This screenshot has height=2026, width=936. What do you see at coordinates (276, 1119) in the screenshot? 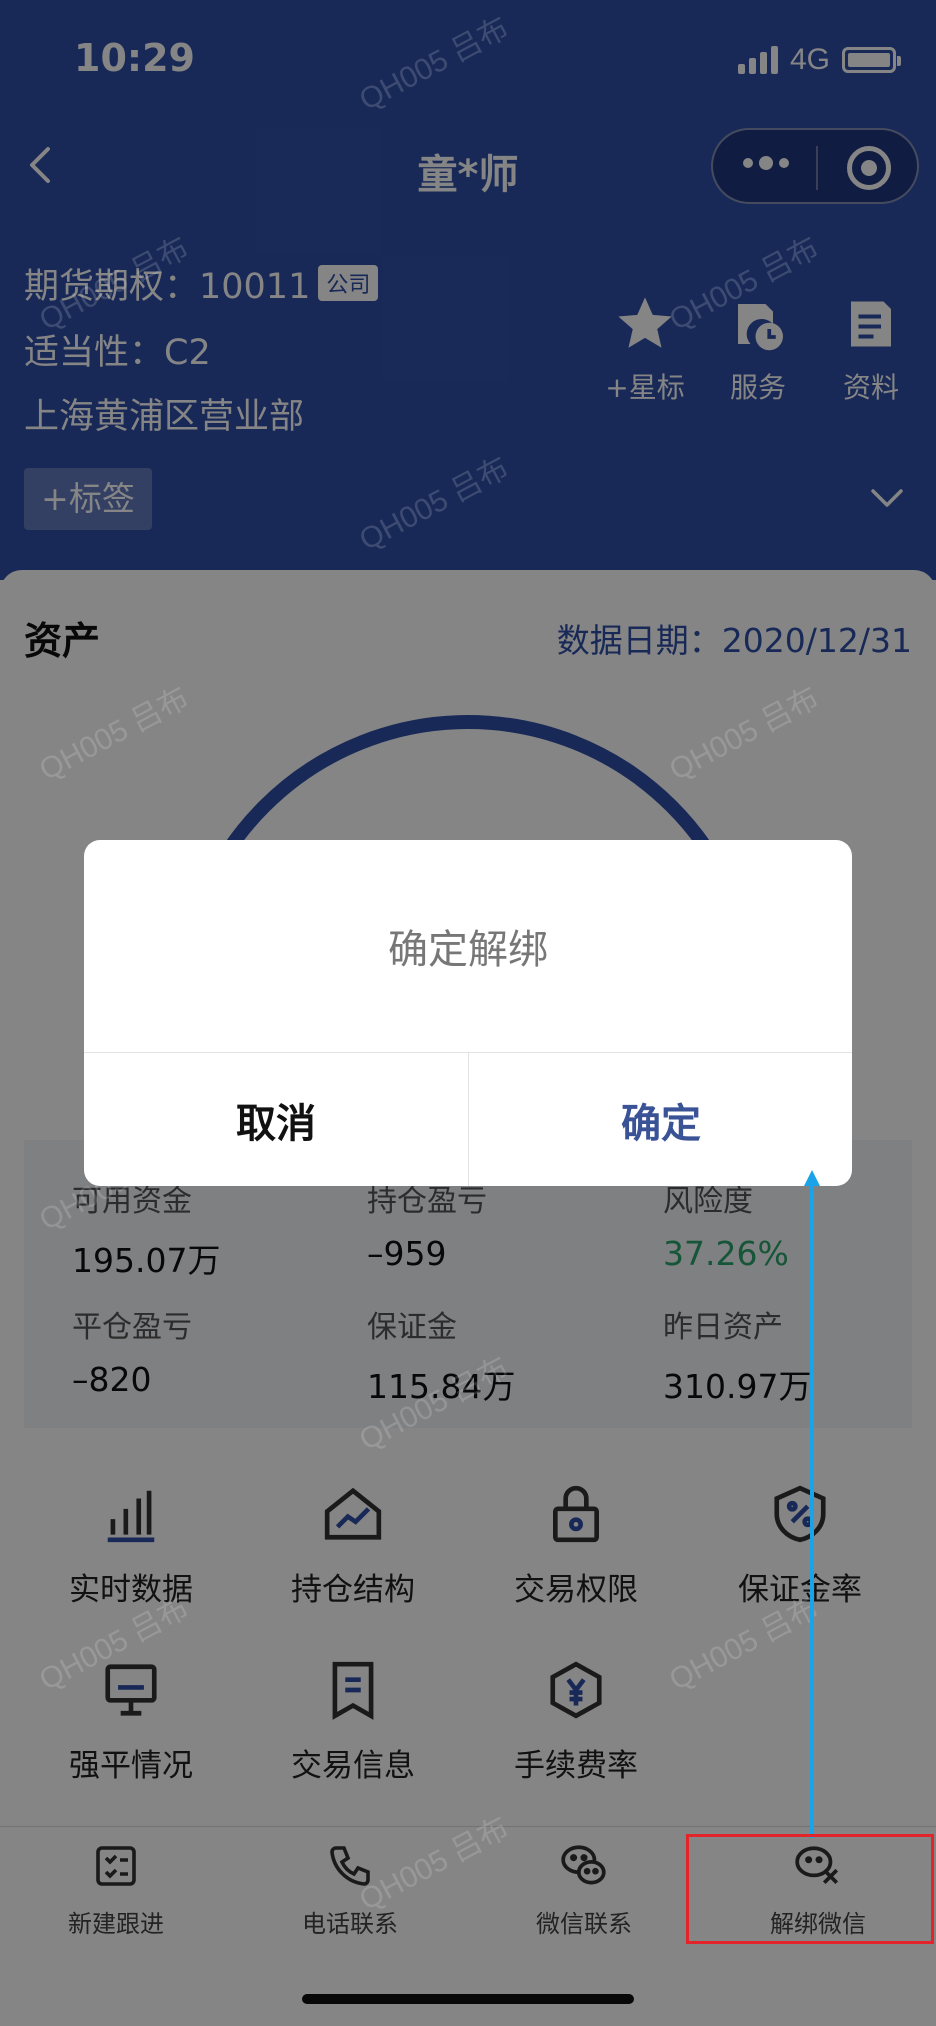
I see `cancel-button: 取消` at bounding box center [276, 1119].